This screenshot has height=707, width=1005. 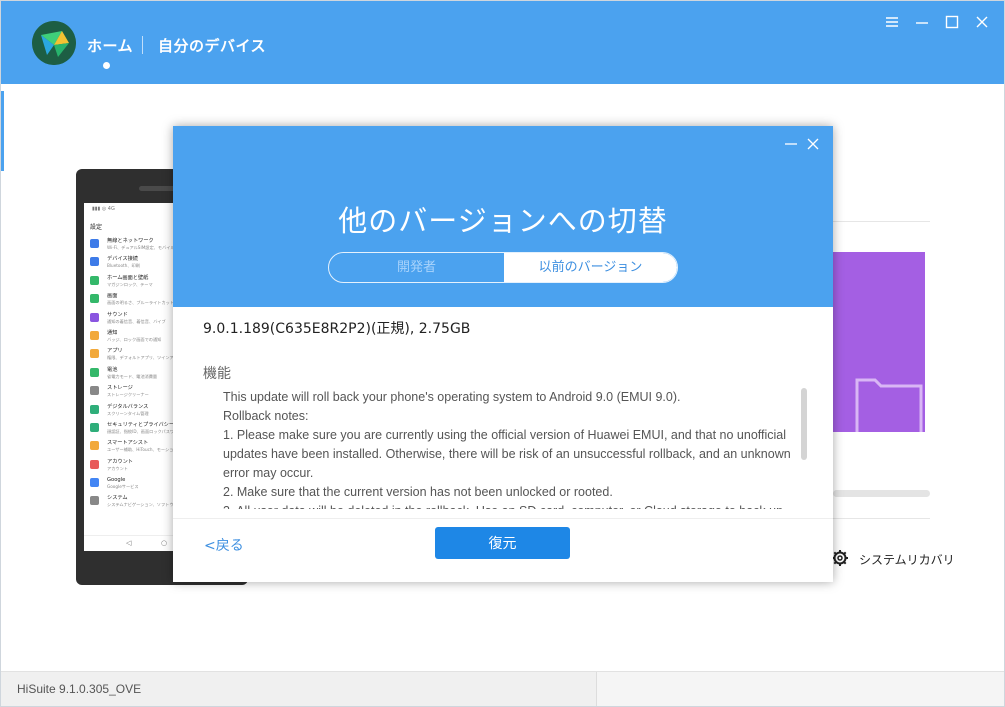 What do you see at coordinates (337, 329) in the screenshot?
I see `version-info: 9.0.1.189(C635E8R2P2)(正規), 2.75GB` at bounding box center [337, 329].